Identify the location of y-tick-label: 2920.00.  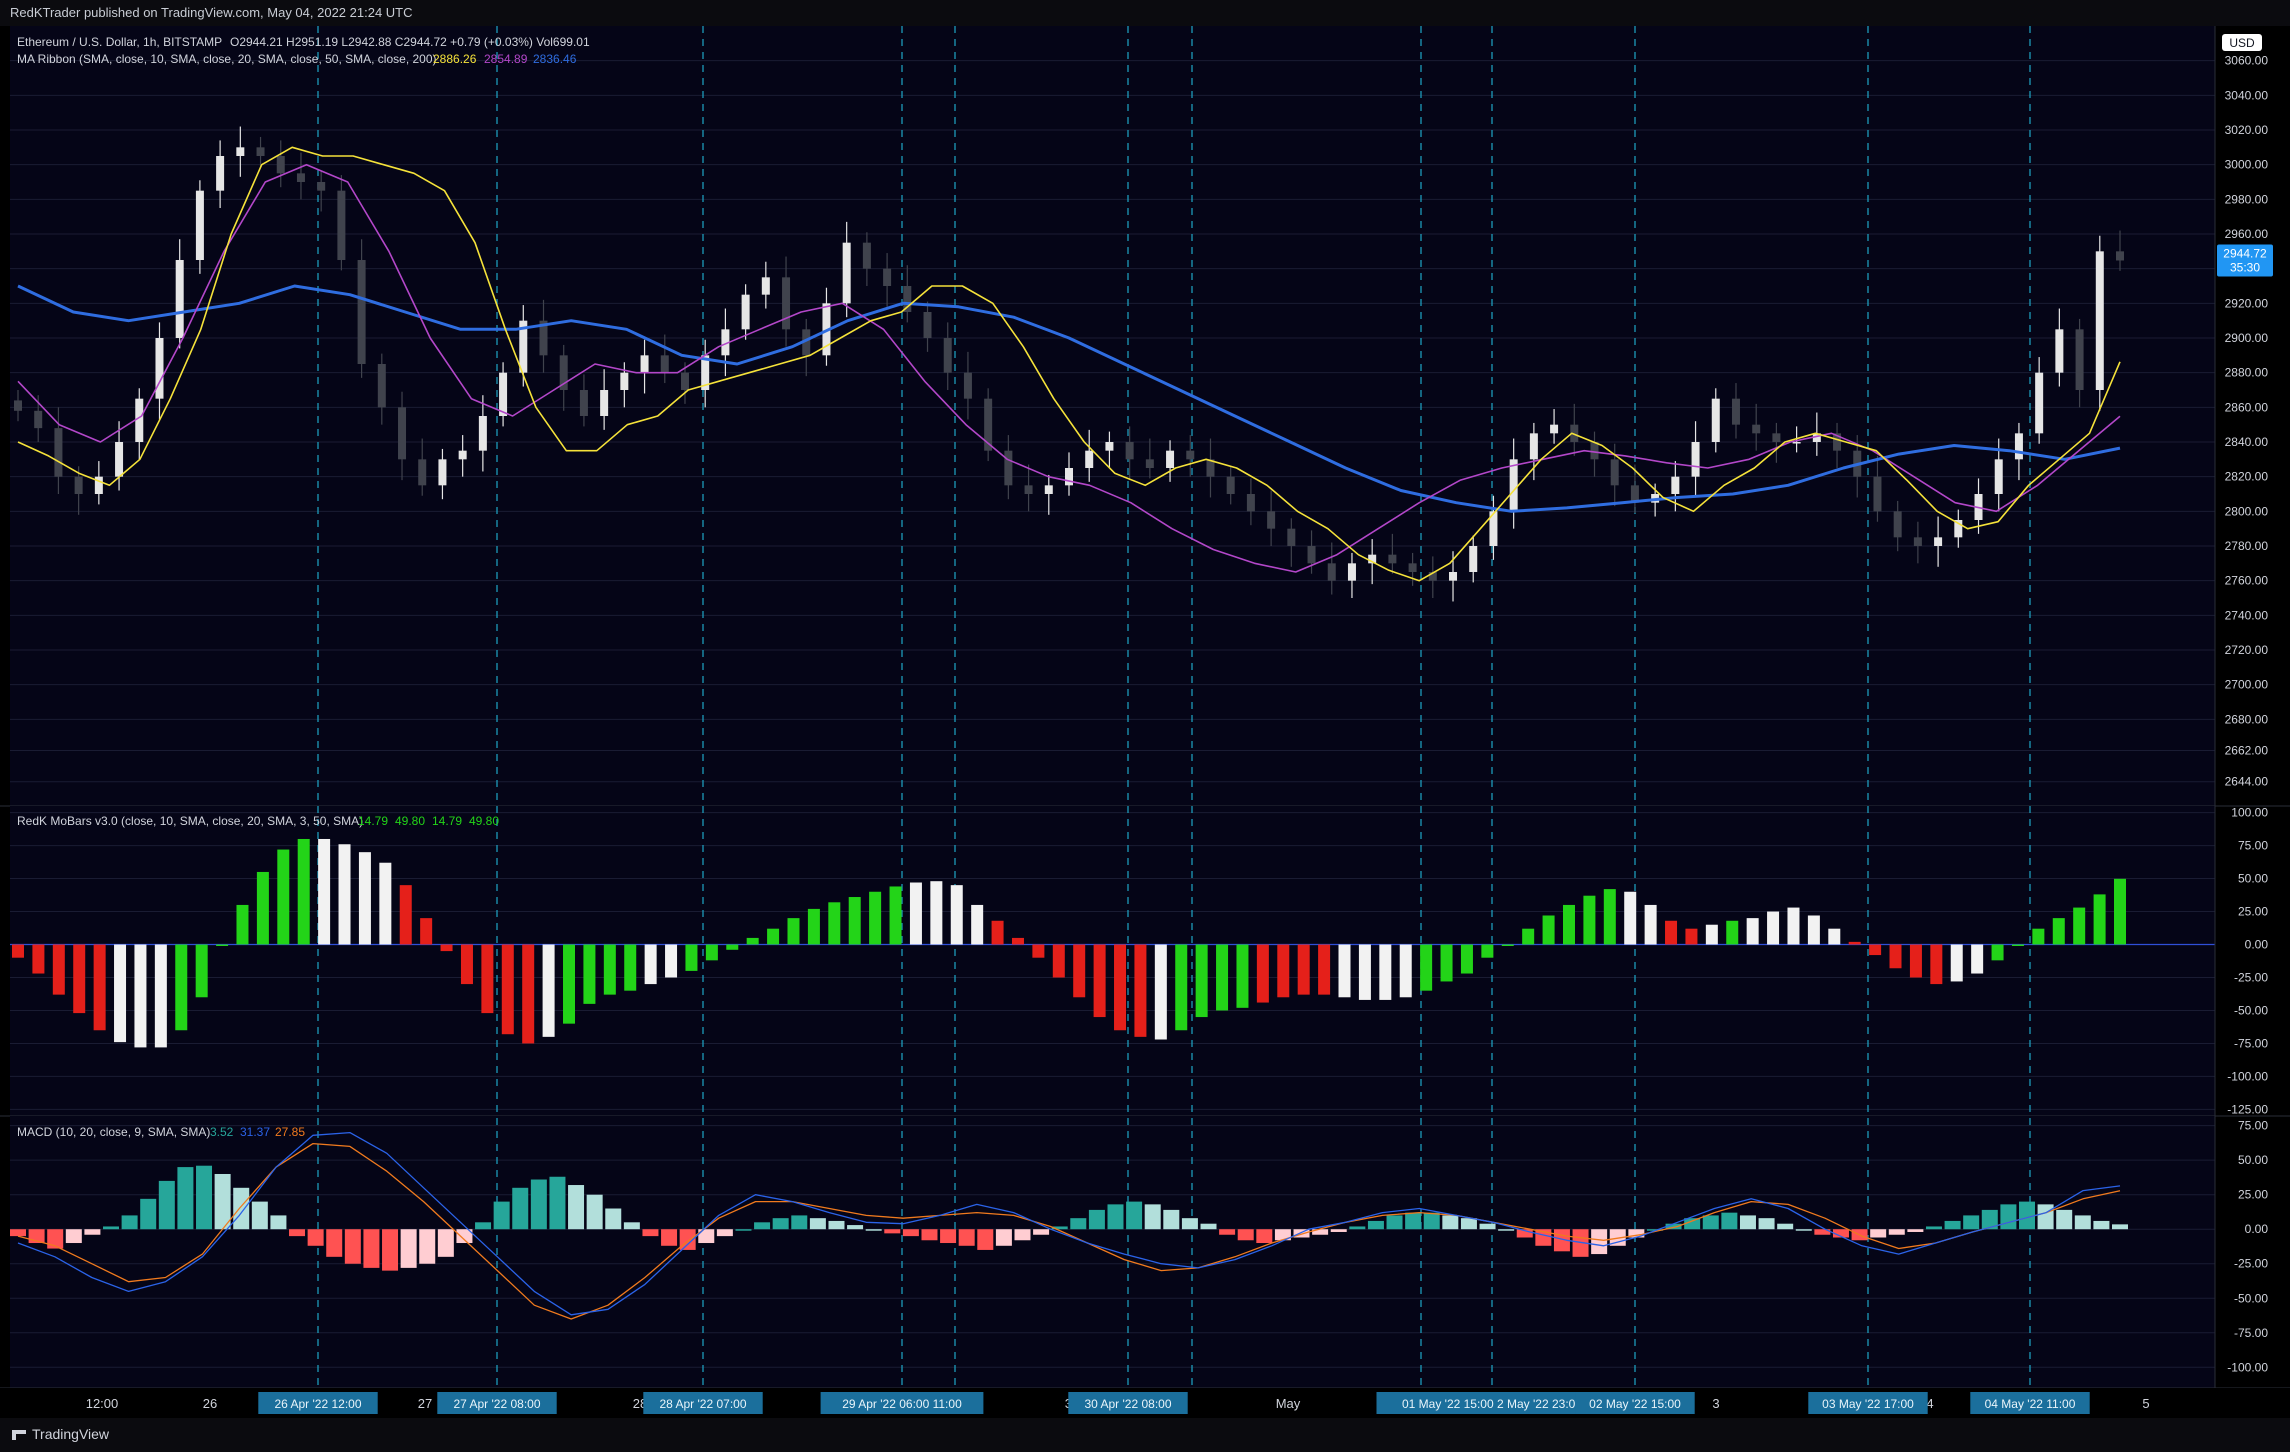
(2247, 303).